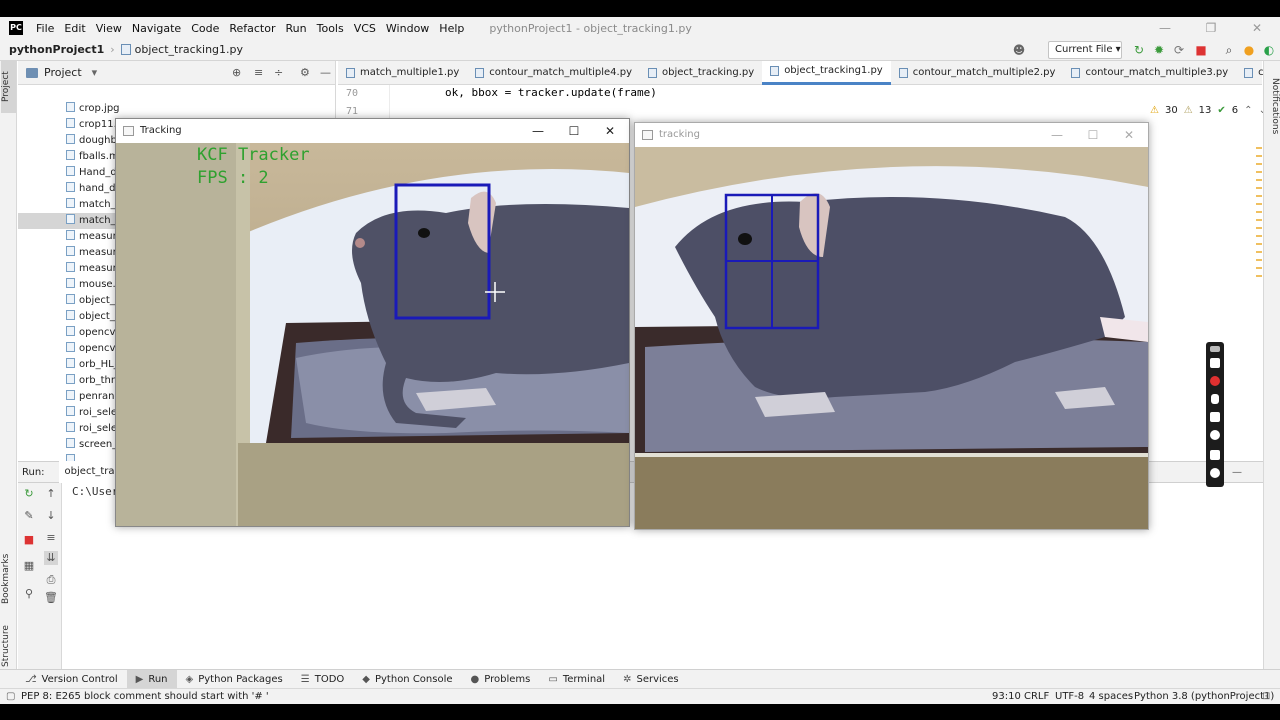 The height and width of the screenshot is (720, 1280). I want to click on debug-icon: ✹, so click(1159, 50).